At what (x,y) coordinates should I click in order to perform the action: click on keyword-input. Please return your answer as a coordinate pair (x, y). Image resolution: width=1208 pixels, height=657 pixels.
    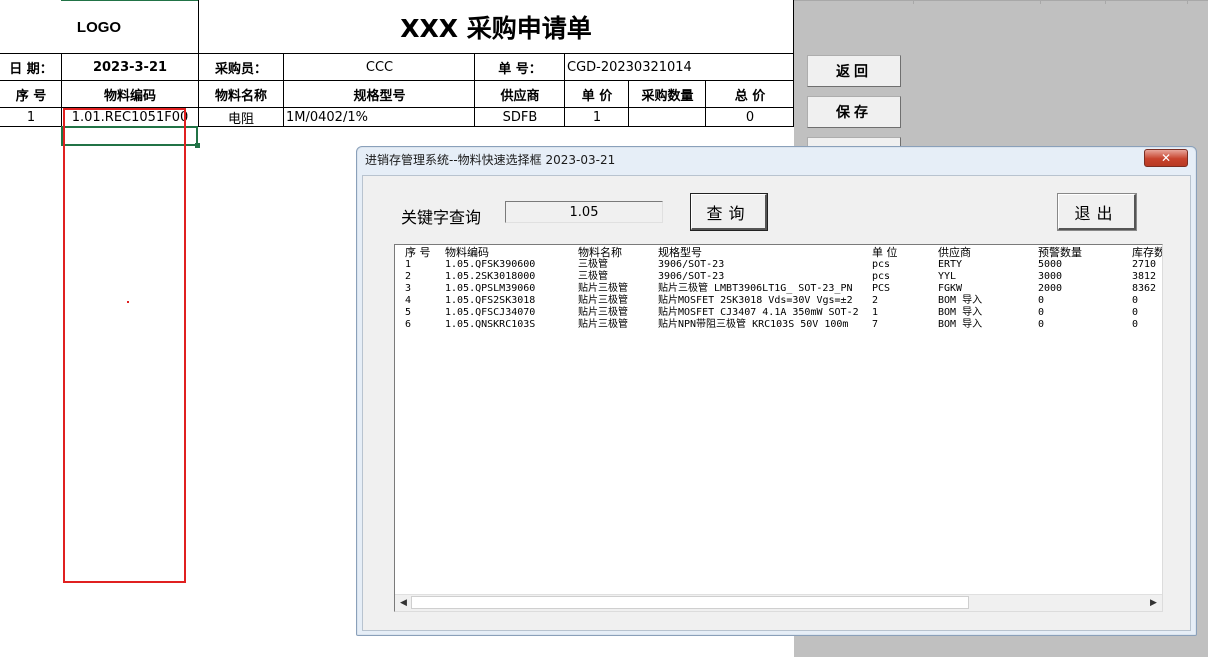
    Looking at the image, I should click on (584, 212).